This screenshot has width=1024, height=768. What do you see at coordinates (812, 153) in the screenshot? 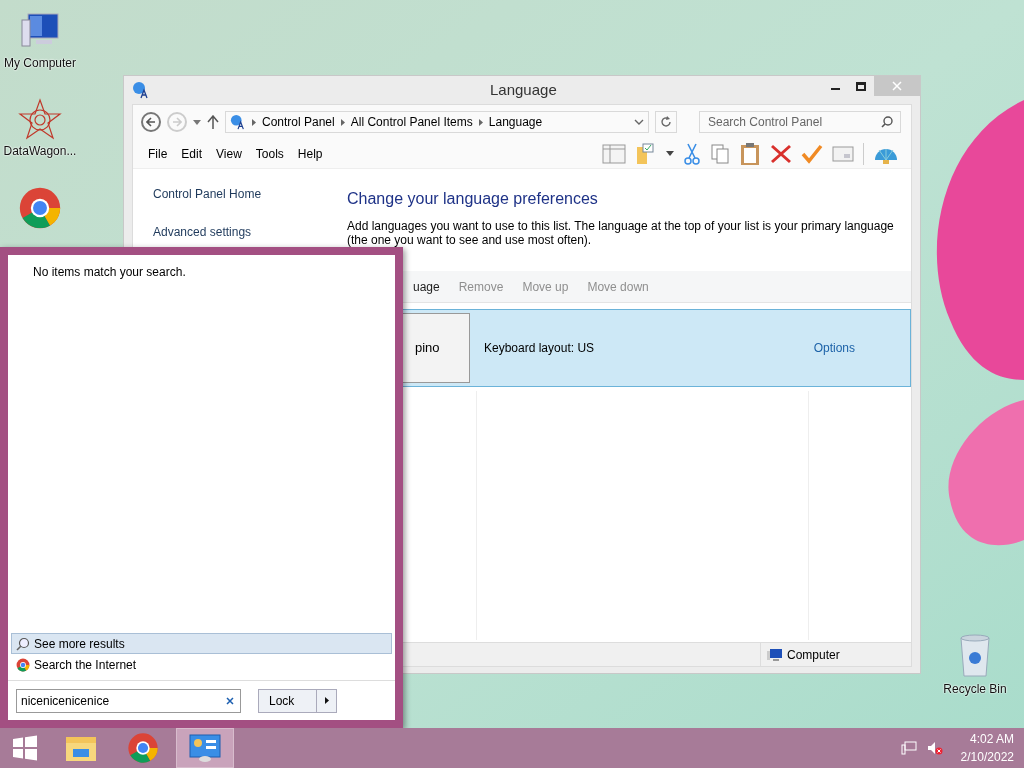
I see `checkmark-icon` at bounding box center [812, 153].